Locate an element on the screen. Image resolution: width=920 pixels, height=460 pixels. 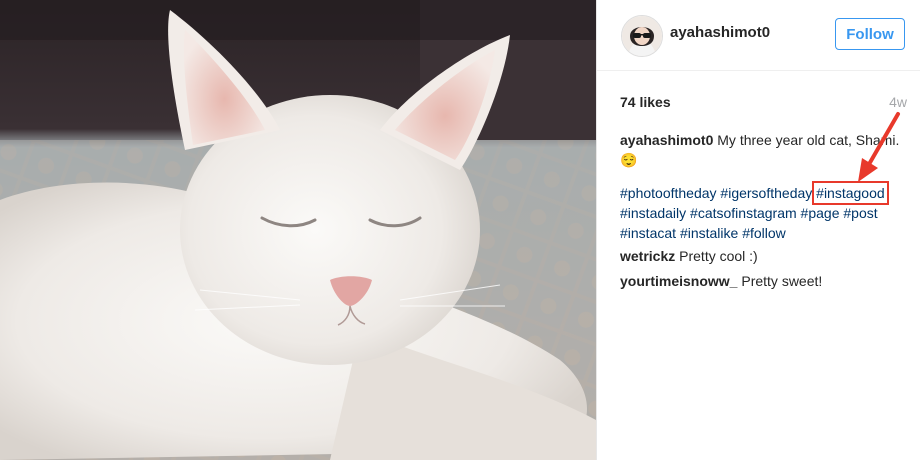
comment: wetrickz Pretty cool :) is located at coordinates (689, 256).